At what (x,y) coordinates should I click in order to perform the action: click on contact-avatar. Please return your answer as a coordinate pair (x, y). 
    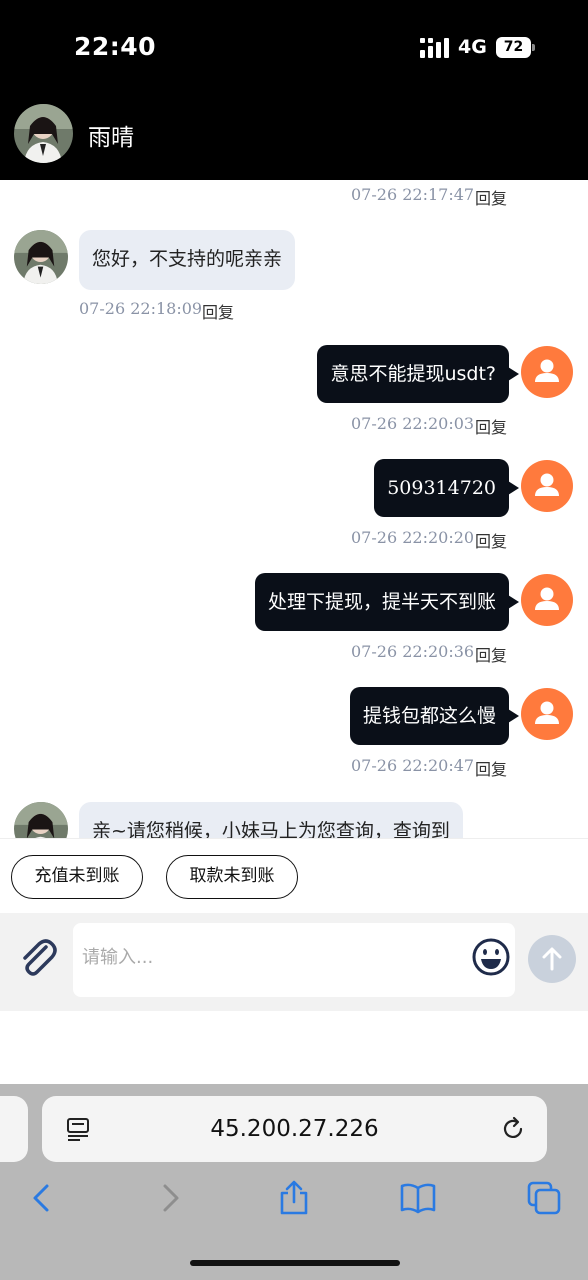
    Looking at the image, I should click on (43, 133).